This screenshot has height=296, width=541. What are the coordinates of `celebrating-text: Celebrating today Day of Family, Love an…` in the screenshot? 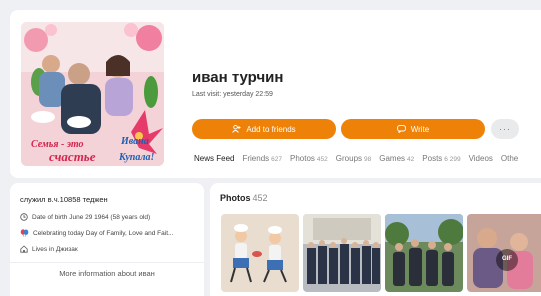 It's located at (103, 233).